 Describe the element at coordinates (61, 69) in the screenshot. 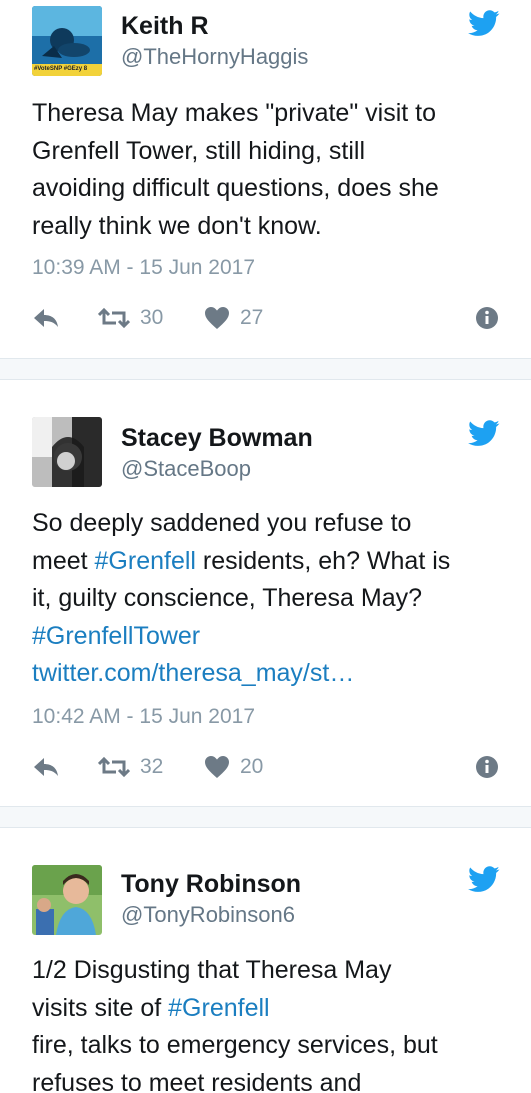

I see `avatar-badge-text: #VoteSNP #GEzy 8` at that location.